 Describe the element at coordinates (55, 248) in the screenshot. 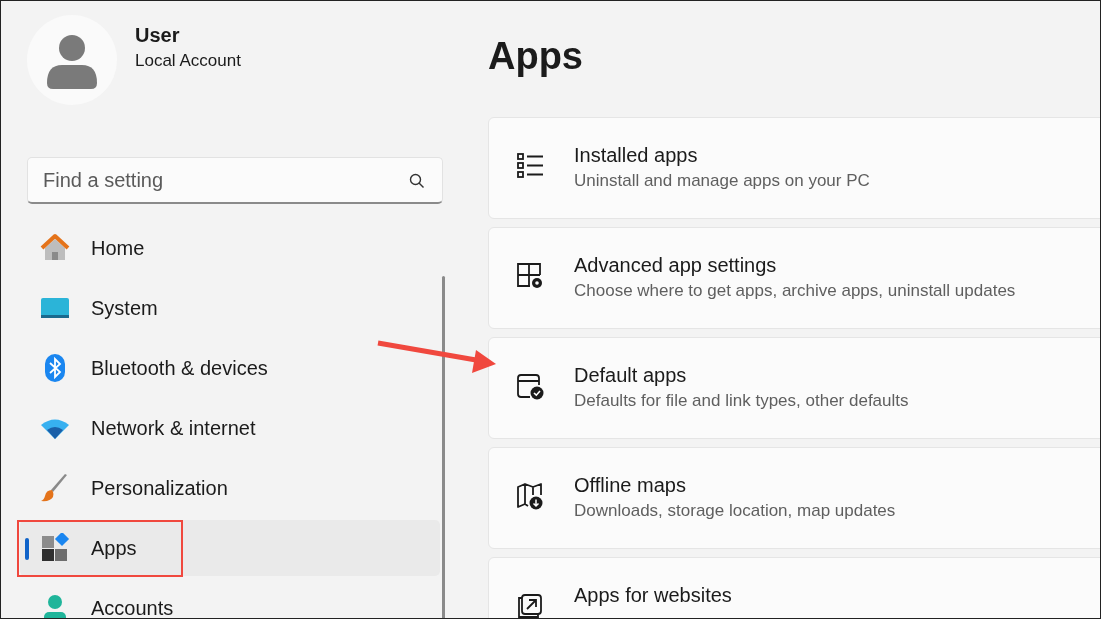

I see `house-icon` at that location.